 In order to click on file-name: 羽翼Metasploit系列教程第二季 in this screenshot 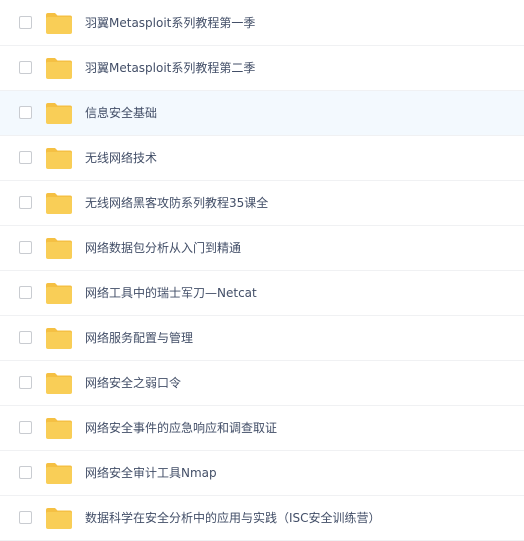, I will do `click(170, 68)`.